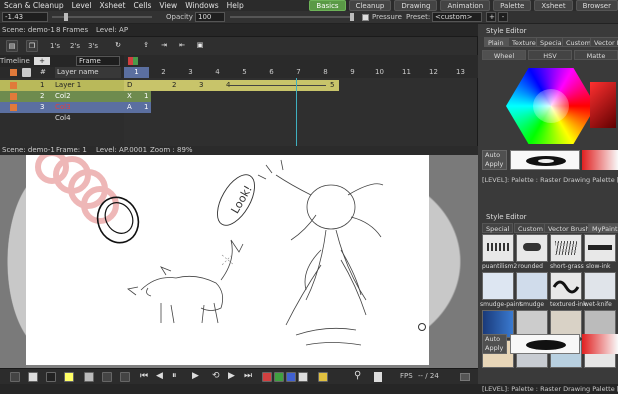  Describe the element at coordinates (512, 5) in the screenshot. I see `room-palette: Palette` at that location.